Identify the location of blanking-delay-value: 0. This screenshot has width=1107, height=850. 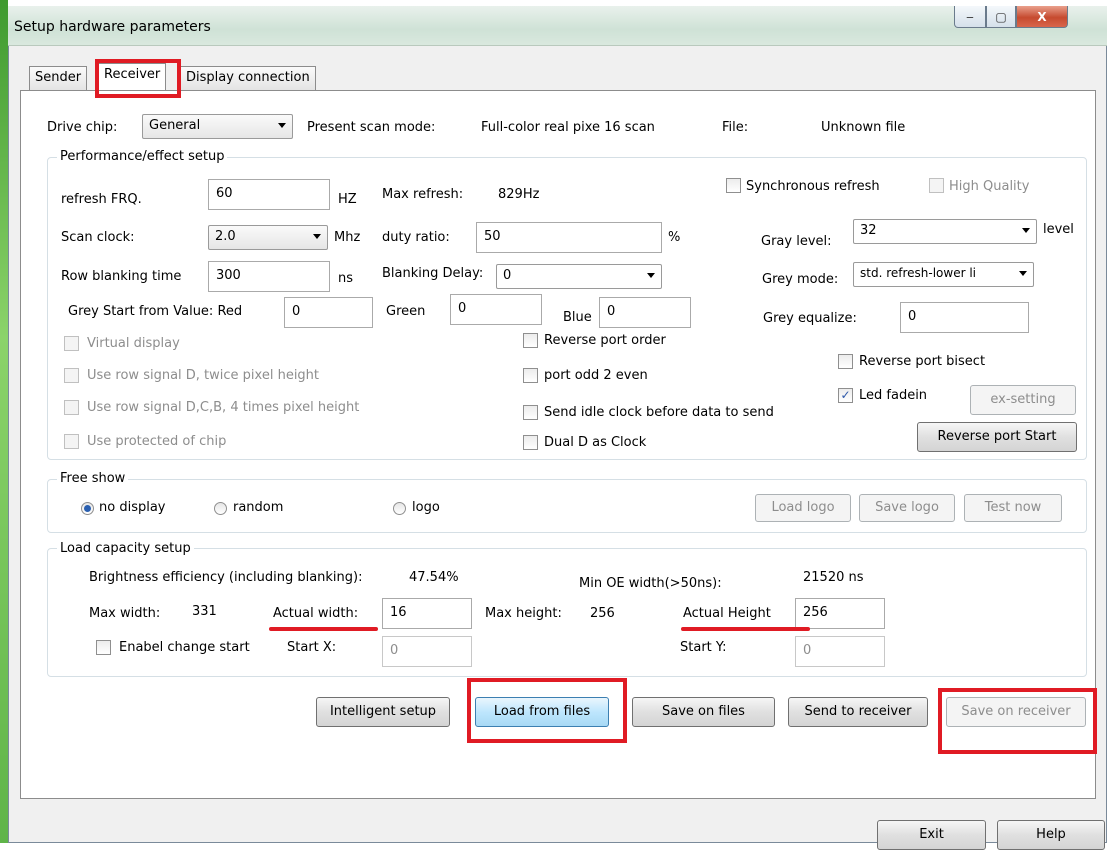
(507, 275).